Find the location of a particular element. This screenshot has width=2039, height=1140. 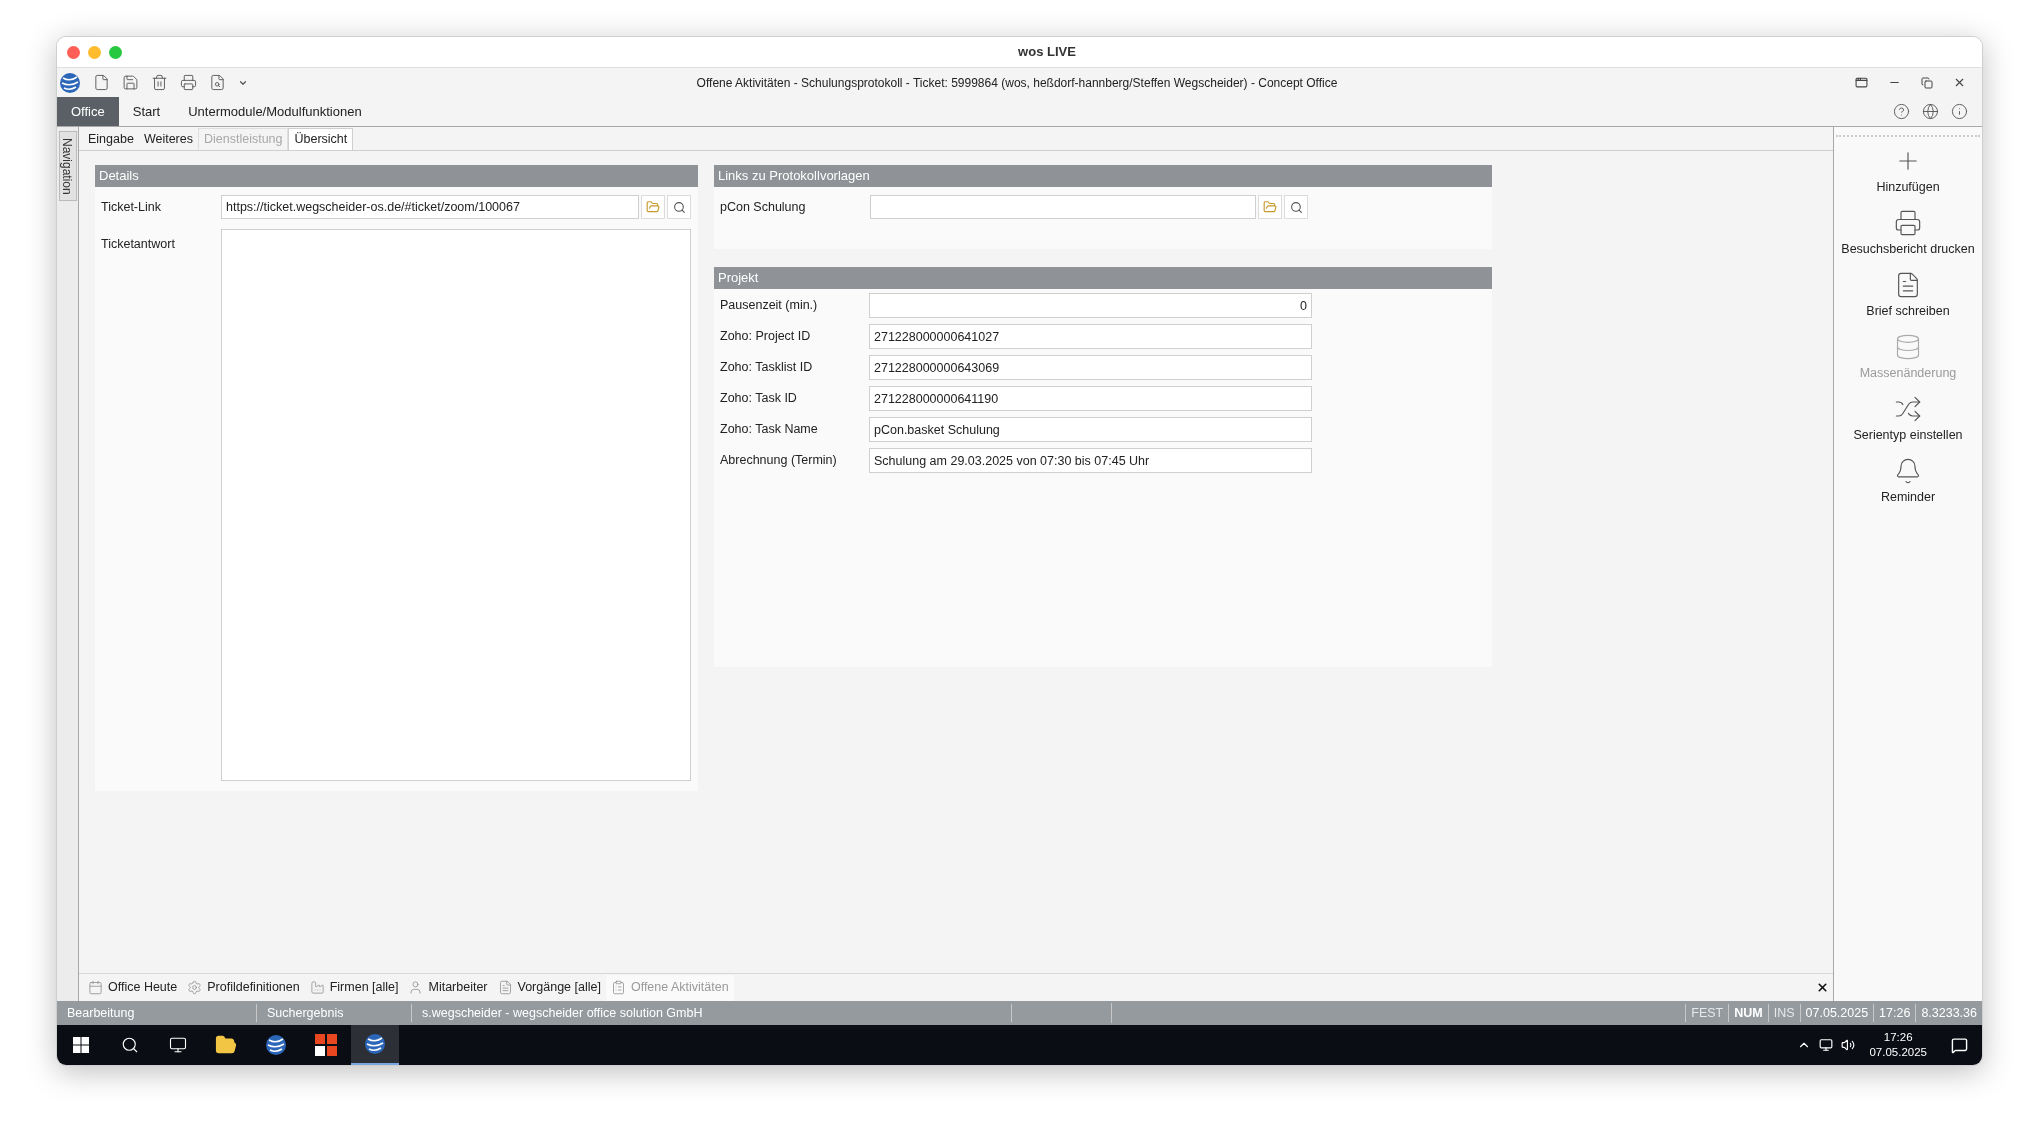

panel-header: Links zu Protokollvorlagen is located at coordinates (1103, 176).